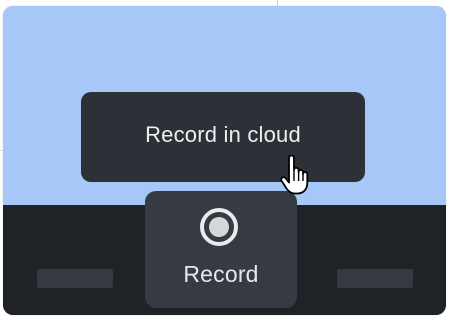 The width and height of the screenshot is (451, 321). Describe the element at coordinates (375, 278) in the screenshot. I see `toolbar-placeholder-right` at that location.